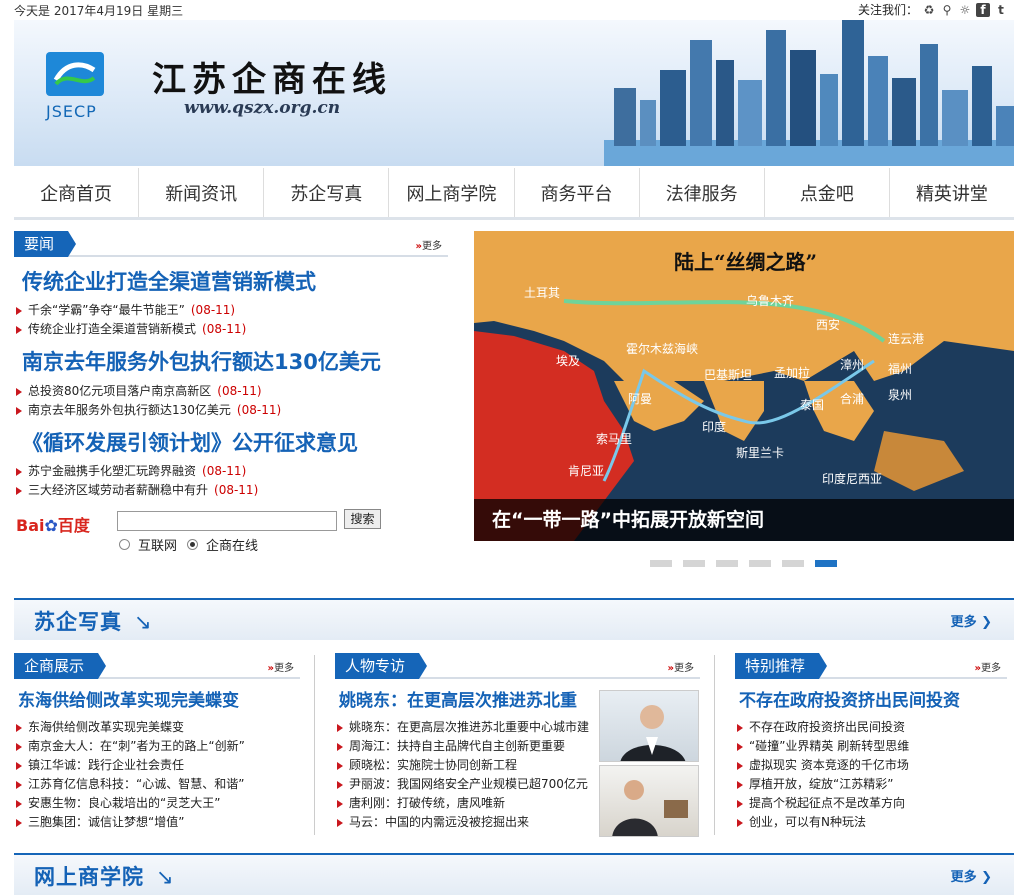 The image size is (1023, 895). Describe the element at coordinates (429, 244) in the screenshot. I see `news-more-link: »更多` at that location.